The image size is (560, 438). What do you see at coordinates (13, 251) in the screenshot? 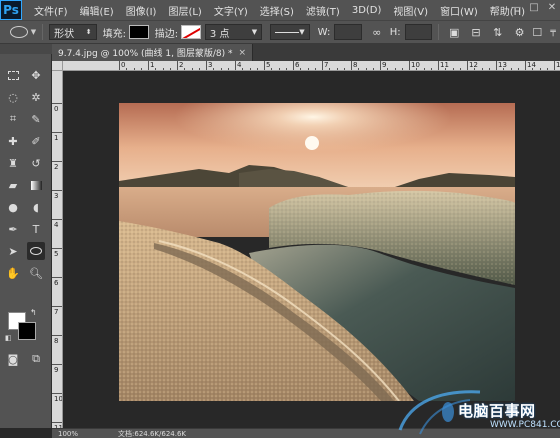
I see `path-selection-icon: ➤` at bounding box center [13, 251].